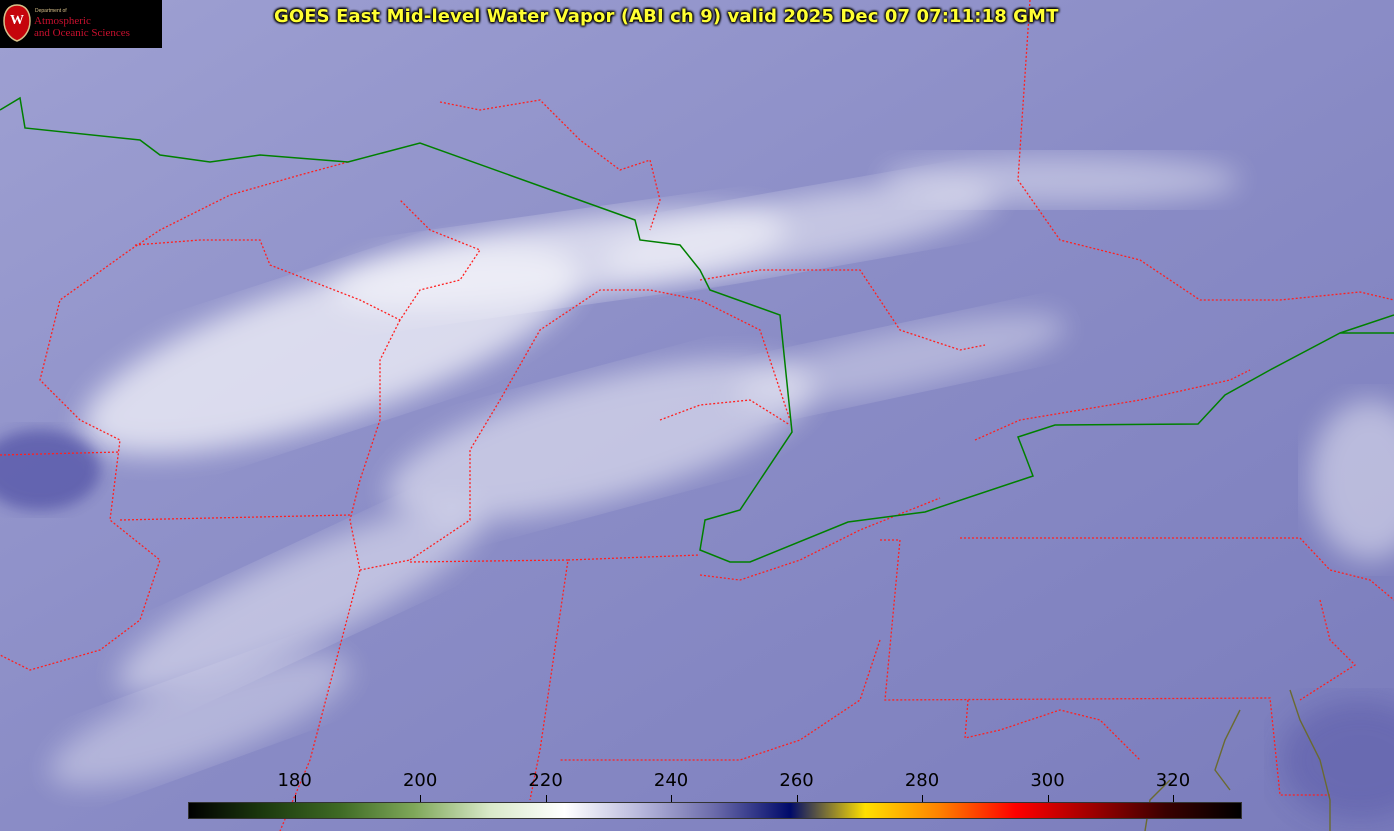  I want to click on colorbar-tick-label: 180, so click(294, 780).